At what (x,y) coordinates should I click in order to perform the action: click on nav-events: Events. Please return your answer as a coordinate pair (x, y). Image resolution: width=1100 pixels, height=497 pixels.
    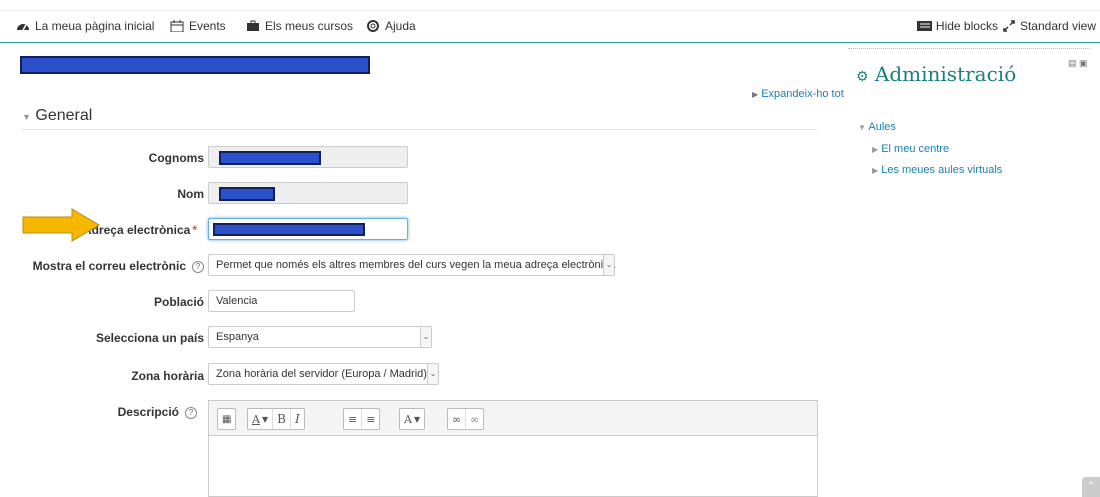
    Looking at the image, I should click on (198, 26).